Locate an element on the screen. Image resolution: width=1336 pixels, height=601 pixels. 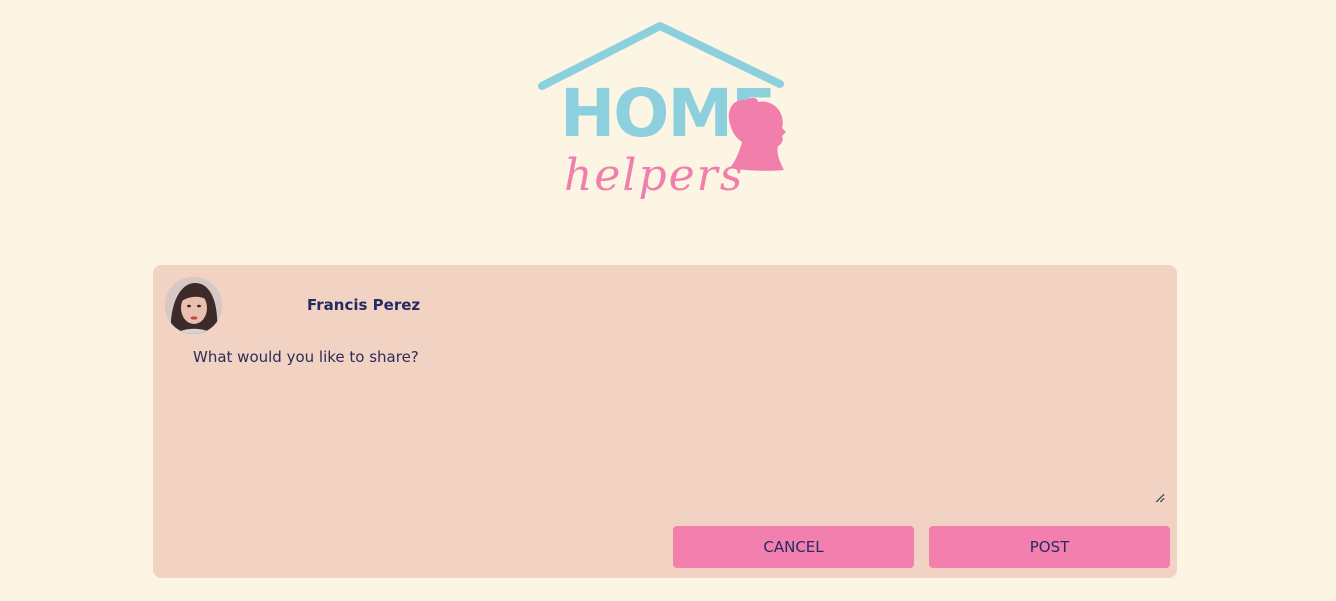
user-photo-icon is located at coordinates (193, 305).